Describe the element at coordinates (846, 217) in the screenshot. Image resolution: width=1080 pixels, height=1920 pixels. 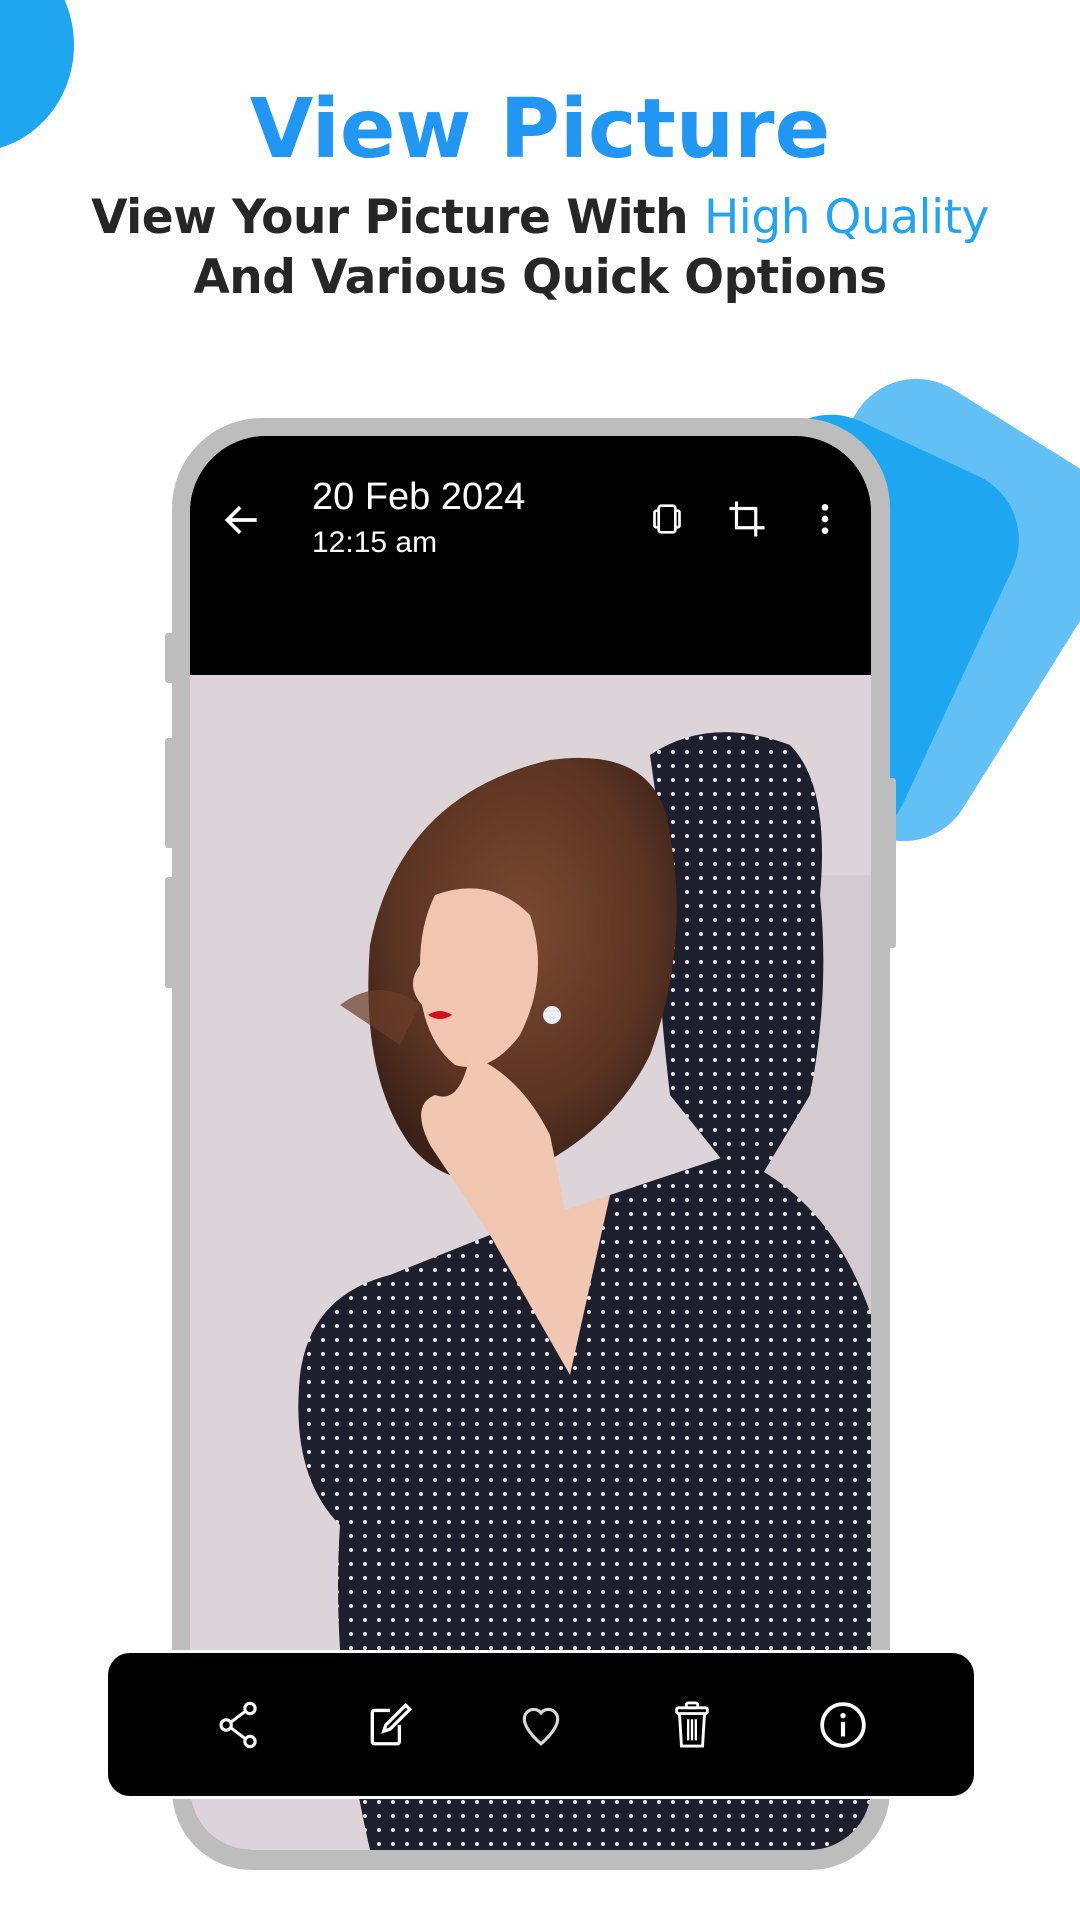
I see `subtitle-highlight: High Quality` at that location.